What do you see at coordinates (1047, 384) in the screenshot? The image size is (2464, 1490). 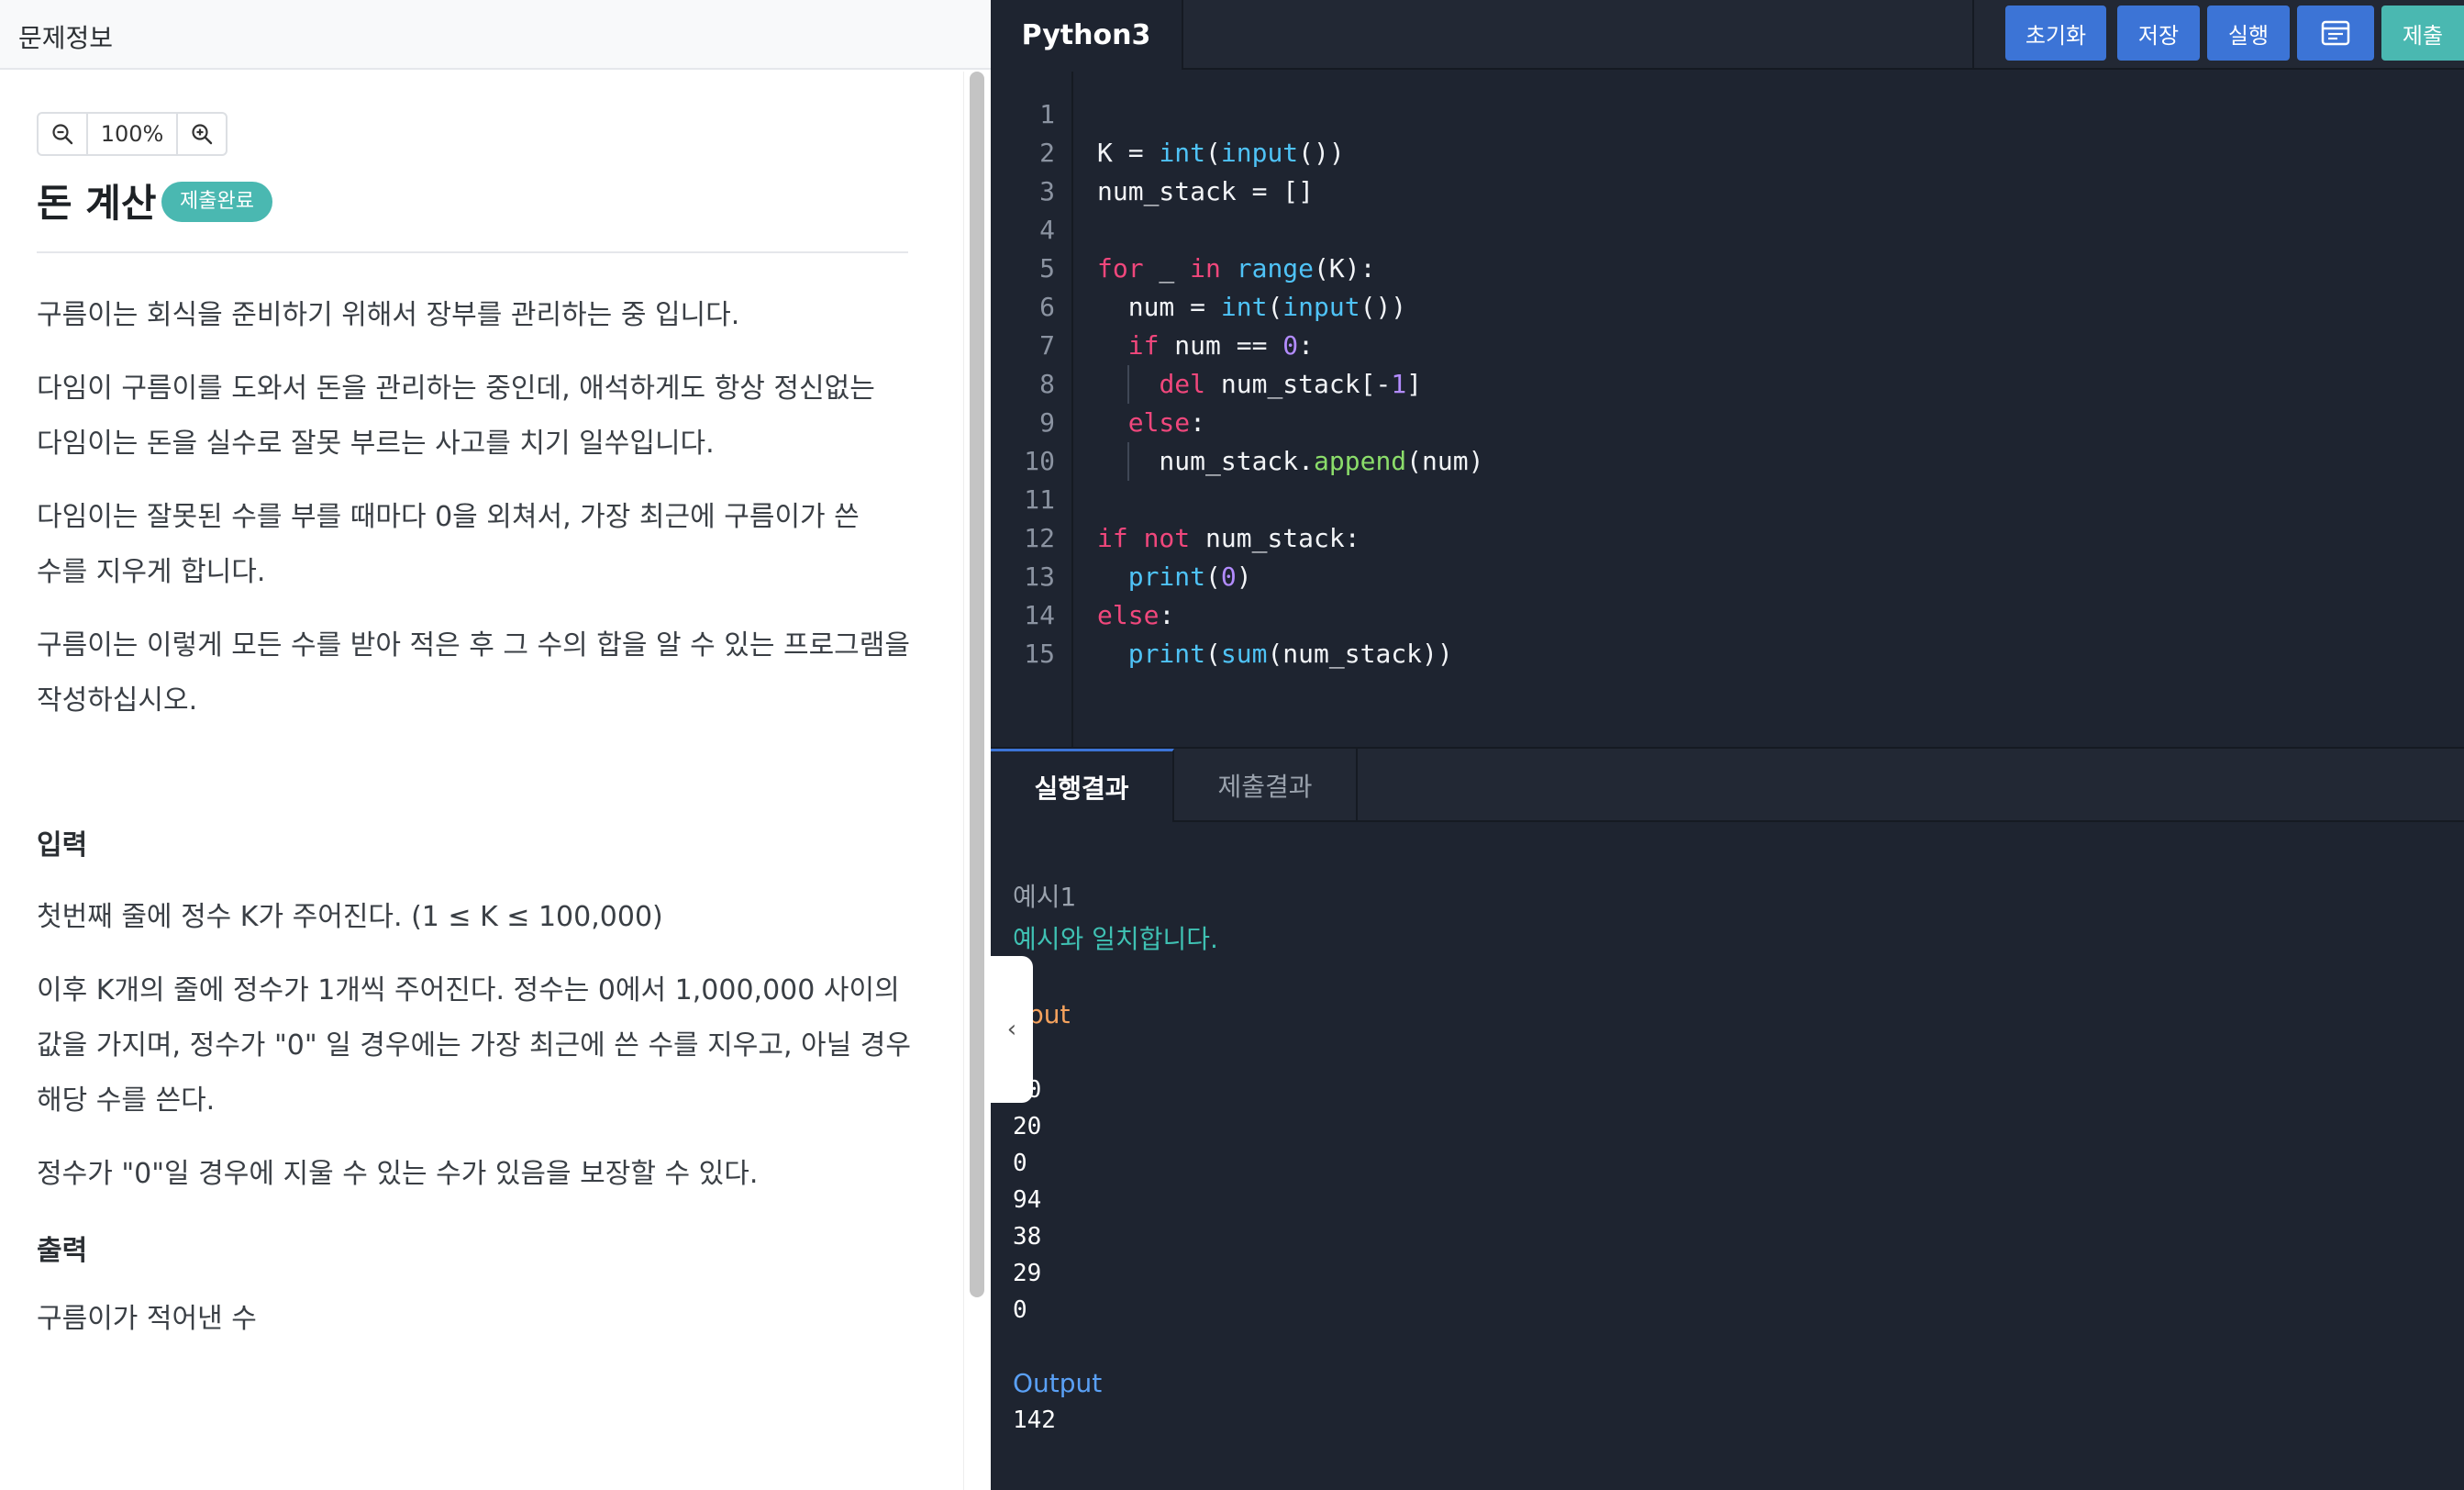 I see `line-number: 8` at bounding box center [1047, 384].